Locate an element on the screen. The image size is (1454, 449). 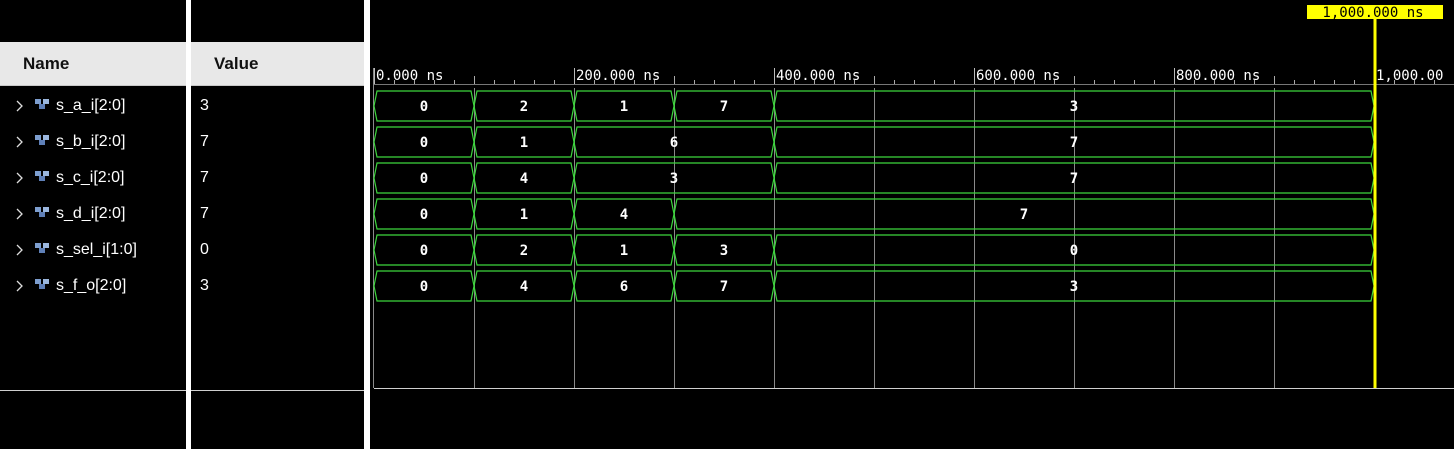
signal-row: s_b_i[2:0] is located at coordinates (93, 142).